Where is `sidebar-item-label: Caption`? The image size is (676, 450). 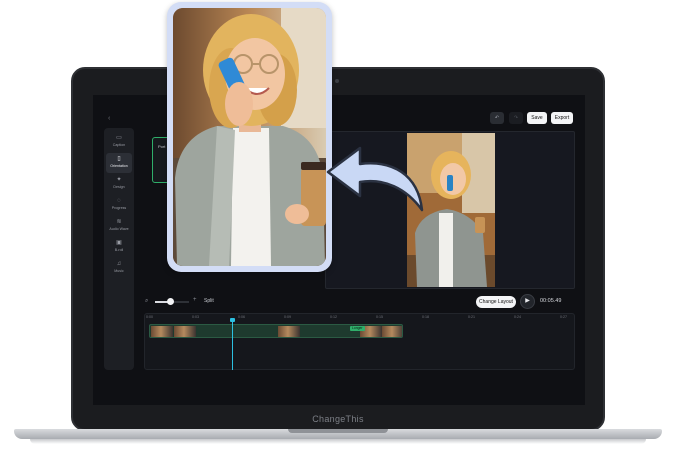 sidebar-item-label: Caption is located at coordinates (119, 145).